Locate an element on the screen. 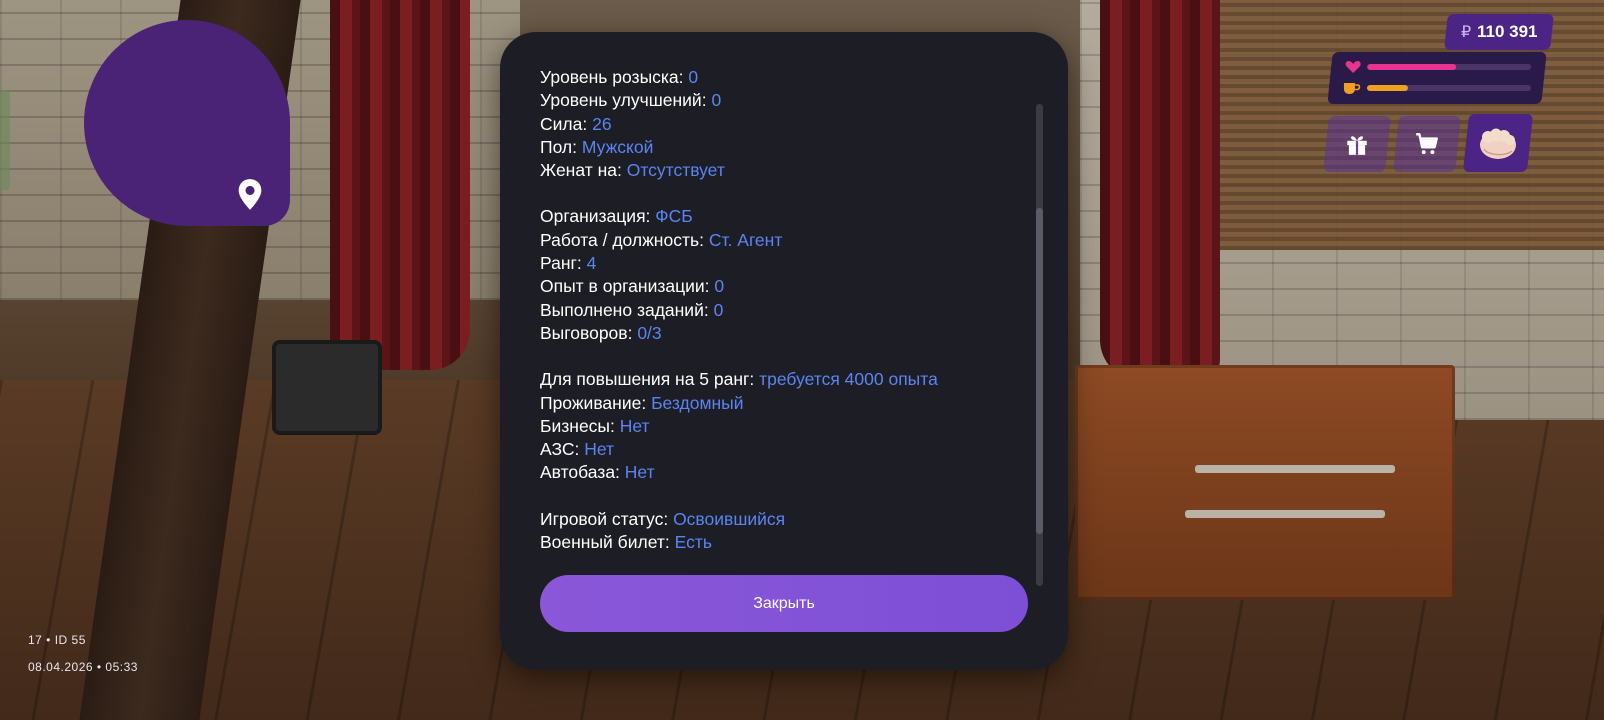 This screenshot has width=1604, height=720. money-display: ₽ 110 391 is located at coordinates (1499, 32).